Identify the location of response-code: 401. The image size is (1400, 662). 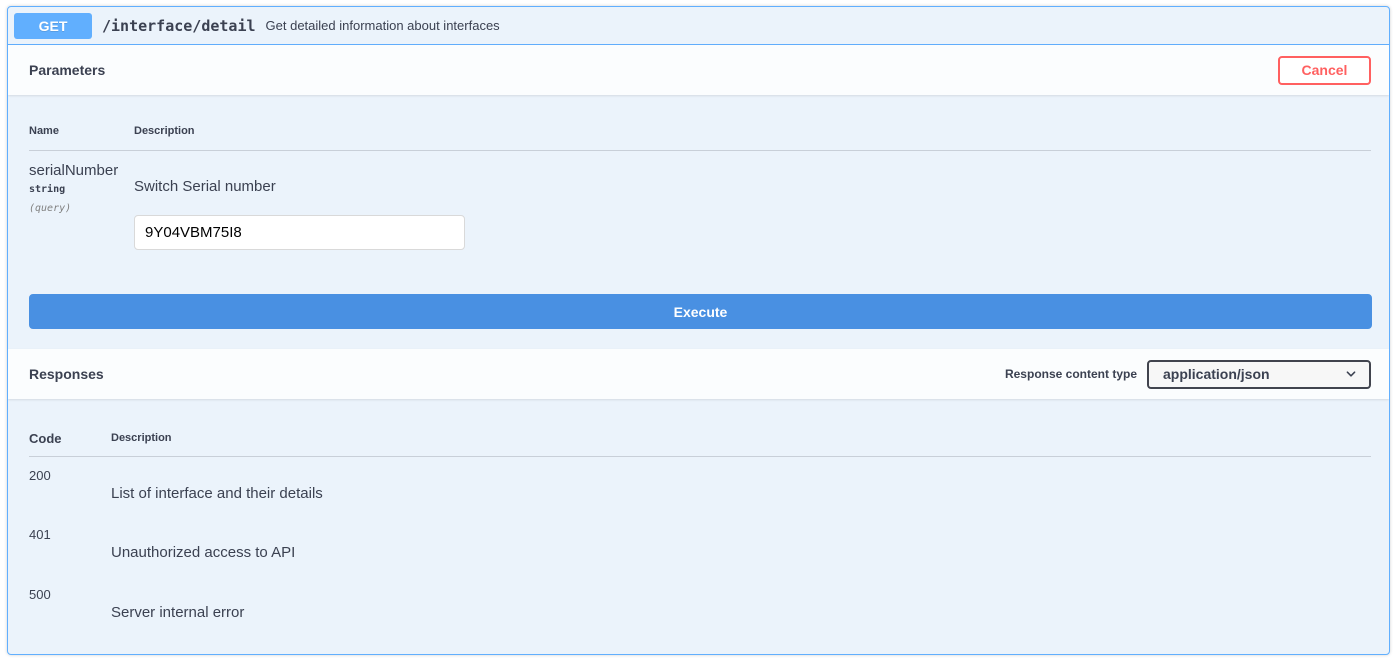
(40, 534).